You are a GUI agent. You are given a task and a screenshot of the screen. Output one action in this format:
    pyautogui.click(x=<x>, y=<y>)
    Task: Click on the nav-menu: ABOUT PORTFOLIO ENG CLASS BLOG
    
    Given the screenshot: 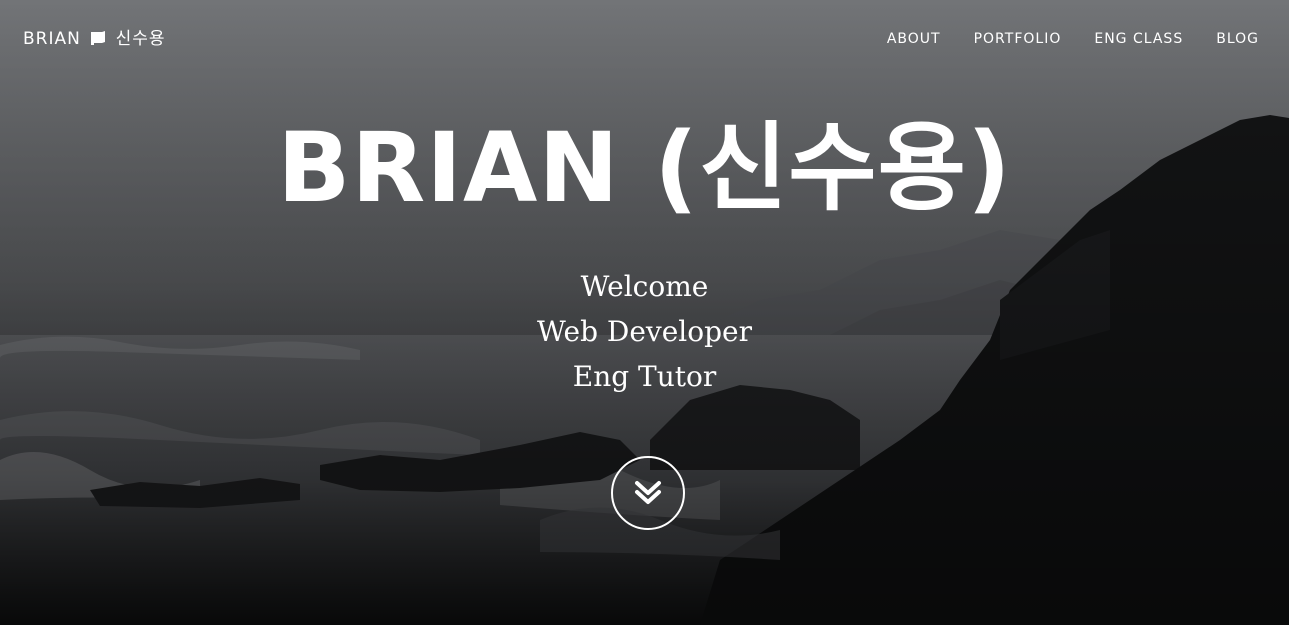 What is the action you would take?
    pyautogui.click(x=1056, y=39)
    